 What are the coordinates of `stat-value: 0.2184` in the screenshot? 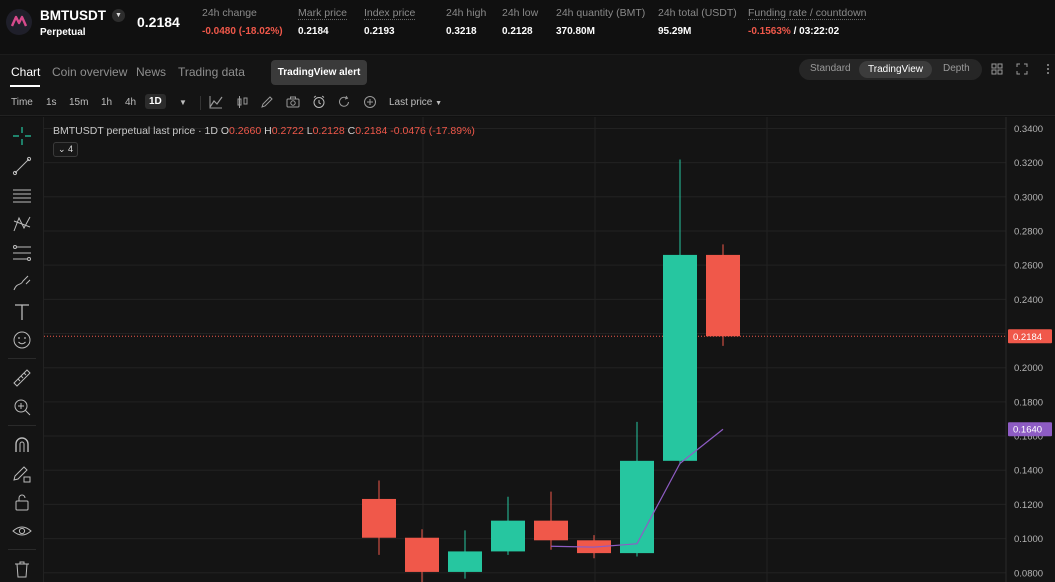 It's located at (313, 31).